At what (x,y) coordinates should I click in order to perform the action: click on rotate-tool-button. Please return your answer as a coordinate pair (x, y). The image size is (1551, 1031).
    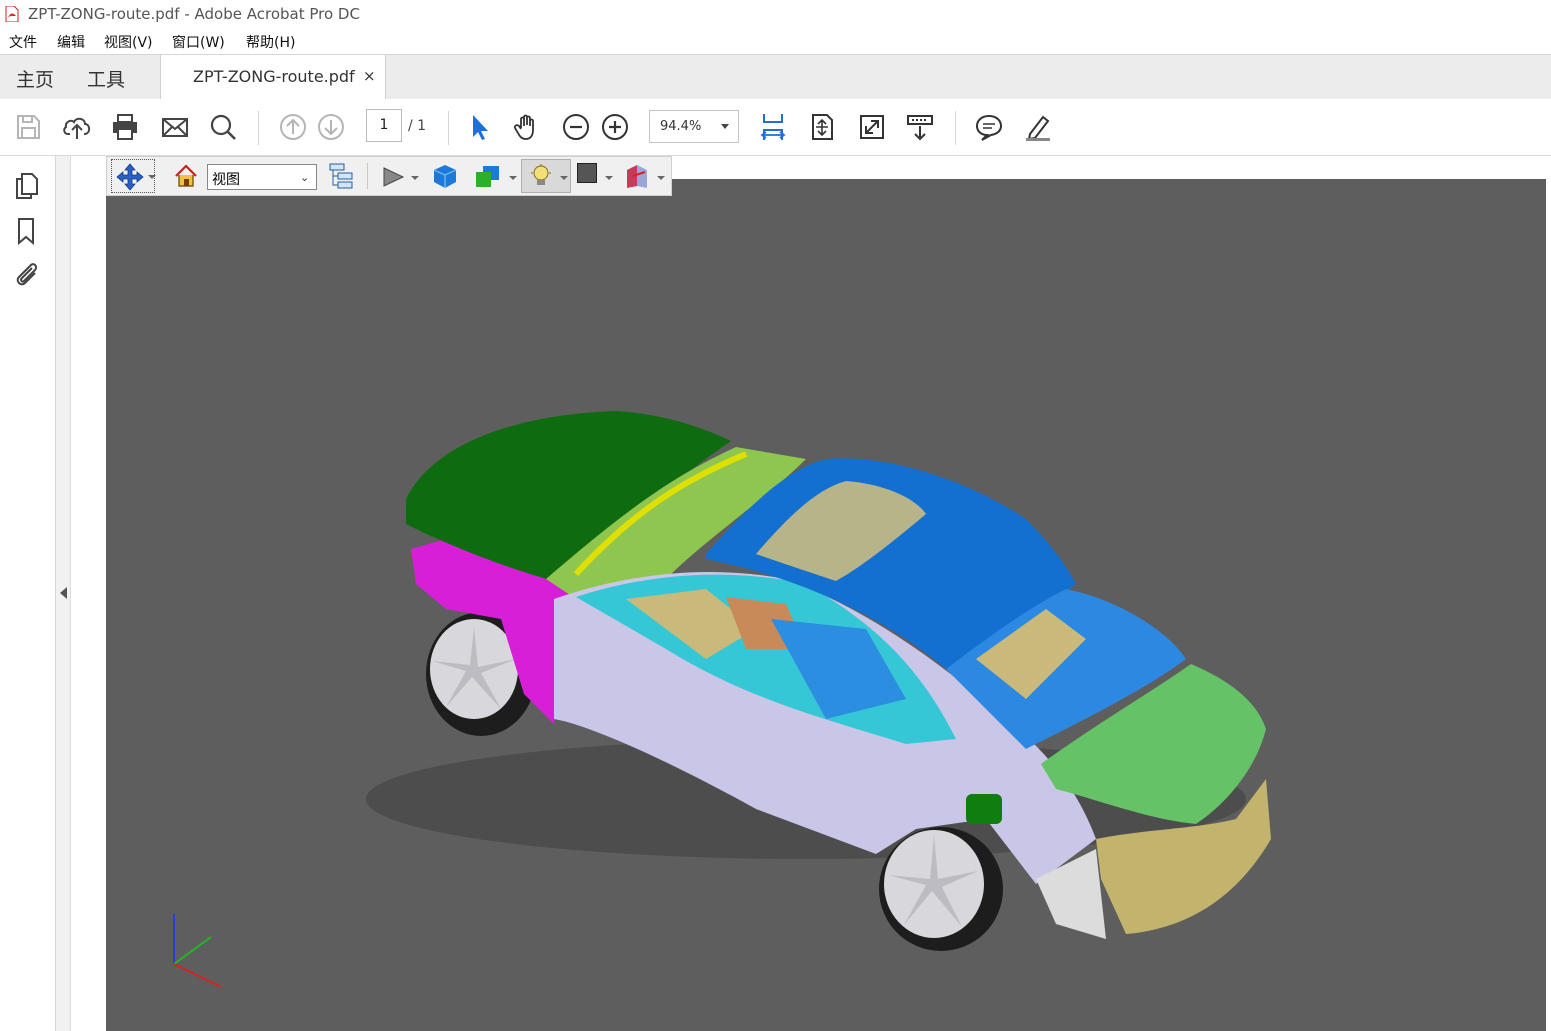
    Looking at the image, I should click on (133, 176).